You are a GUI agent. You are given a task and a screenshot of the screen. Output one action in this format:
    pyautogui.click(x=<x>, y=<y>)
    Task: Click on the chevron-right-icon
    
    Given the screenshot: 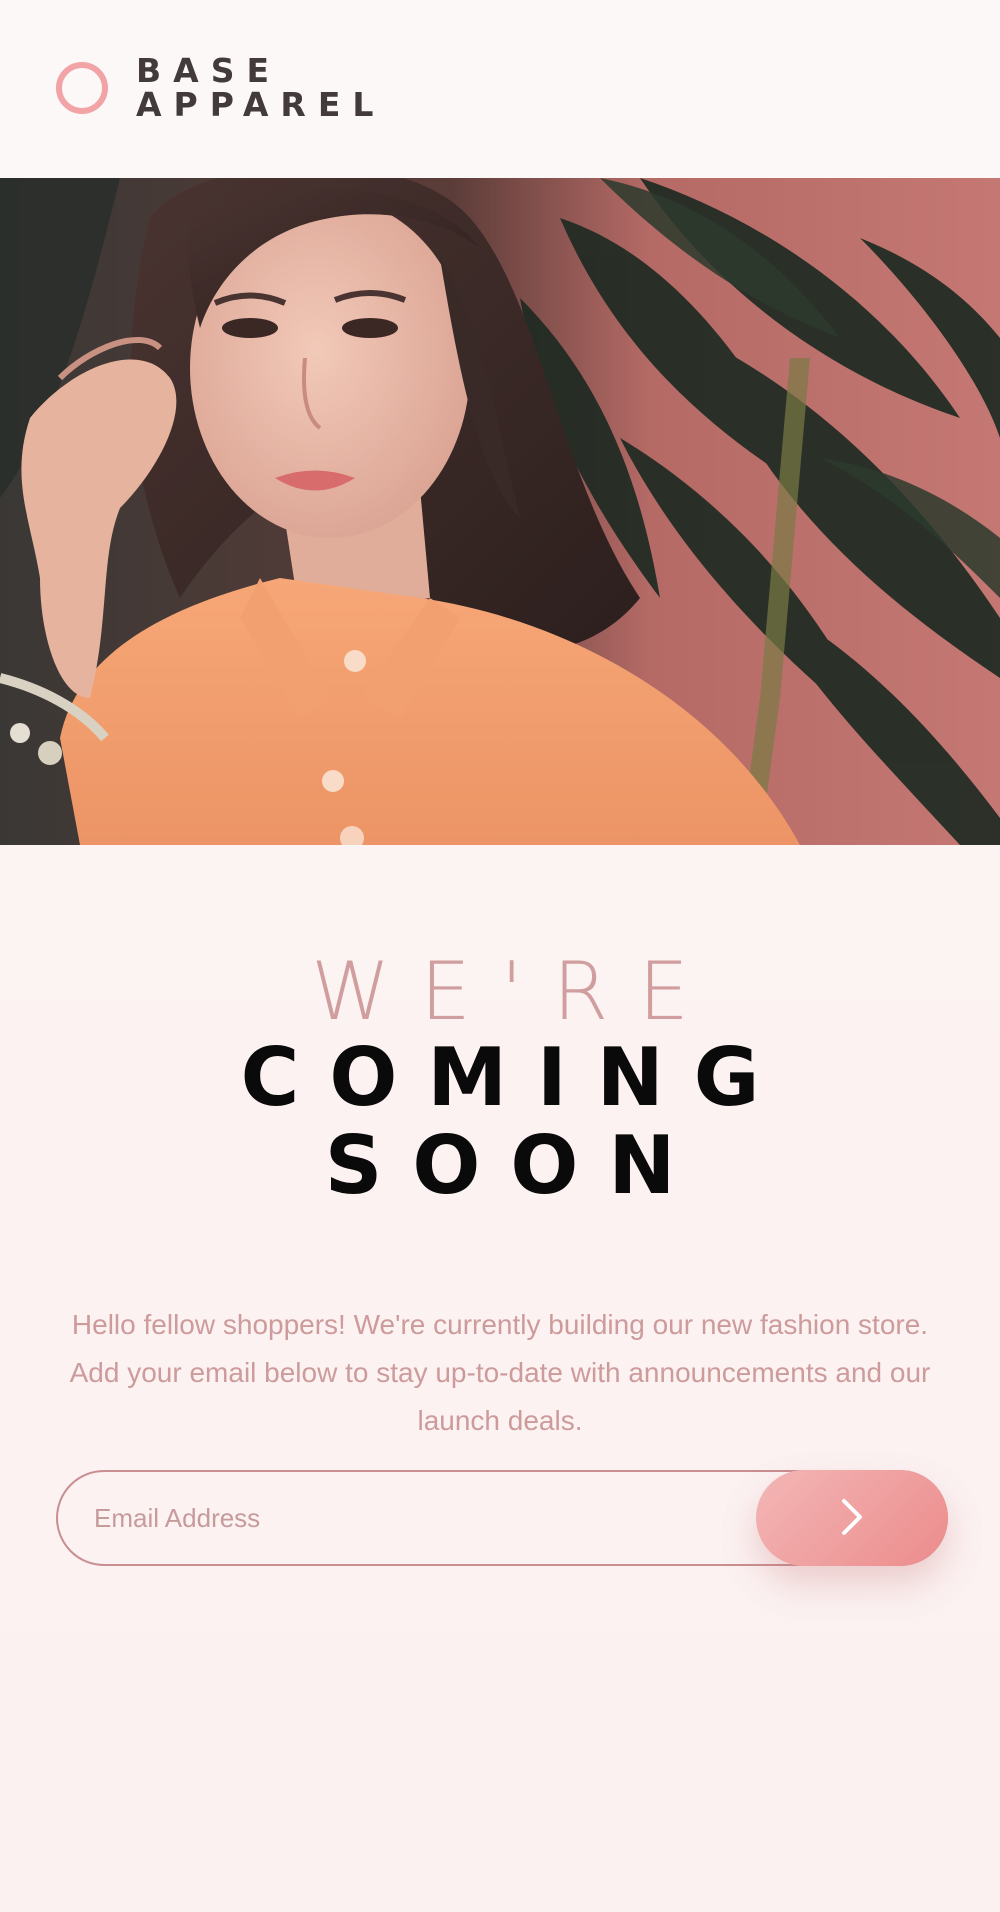 What is the action you would take?
    pyautogui.click(x=852, y=1518)
    